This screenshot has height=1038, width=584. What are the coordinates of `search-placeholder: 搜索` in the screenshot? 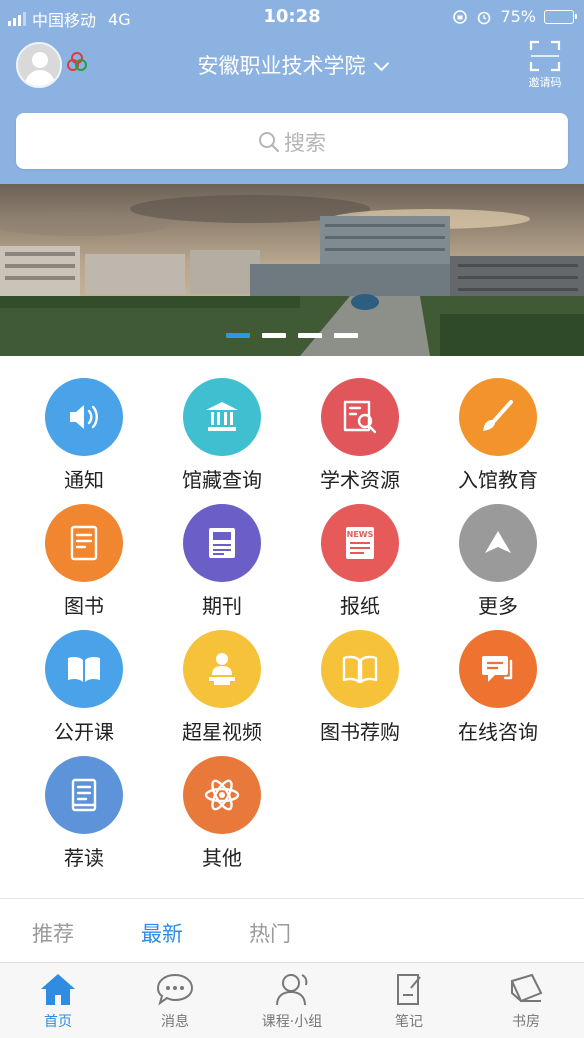 It's located at (305, 143).